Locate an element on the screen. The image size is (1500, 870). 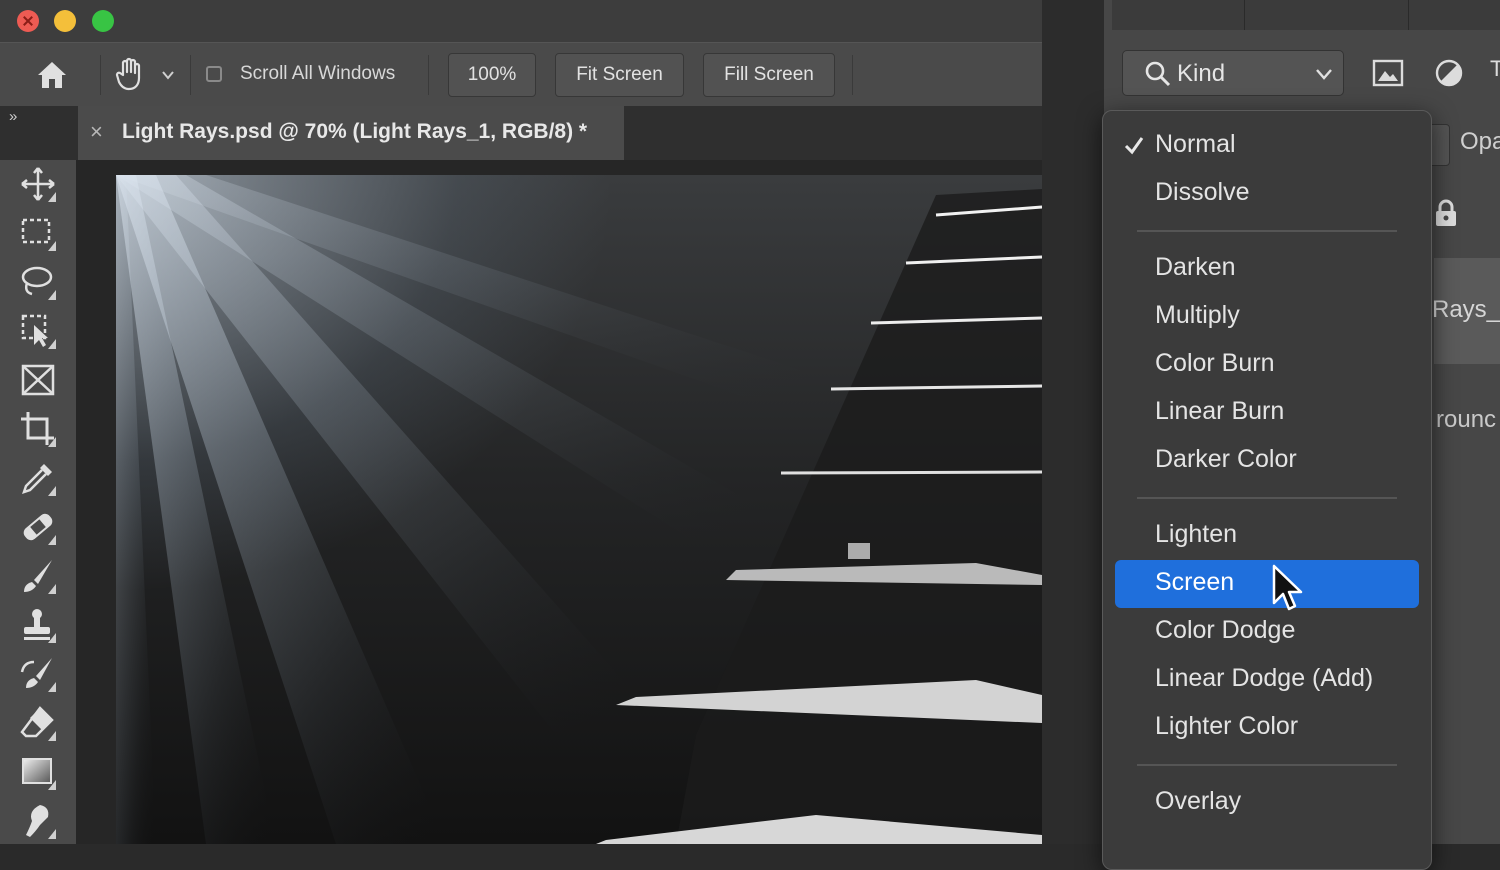
smudge-tool-icon is located at coordinates (38, 821).